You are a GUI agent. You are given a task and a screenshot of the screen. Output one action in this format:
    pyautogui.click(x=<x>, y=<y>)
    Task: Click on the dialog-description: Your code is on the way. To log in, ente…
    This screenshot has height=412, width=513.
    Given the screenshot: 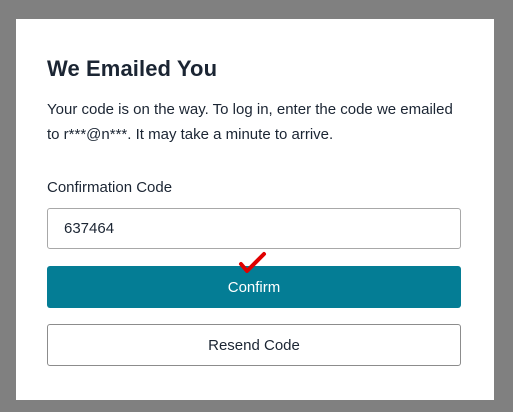 What is the action you would take?
    pyautogui.click(x=250, y=122)
    